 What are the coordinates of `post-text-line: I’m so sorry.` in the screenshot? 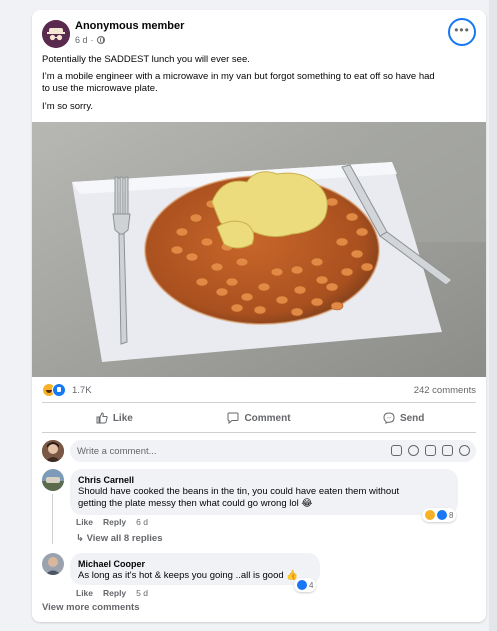 It's located at (68, 106).